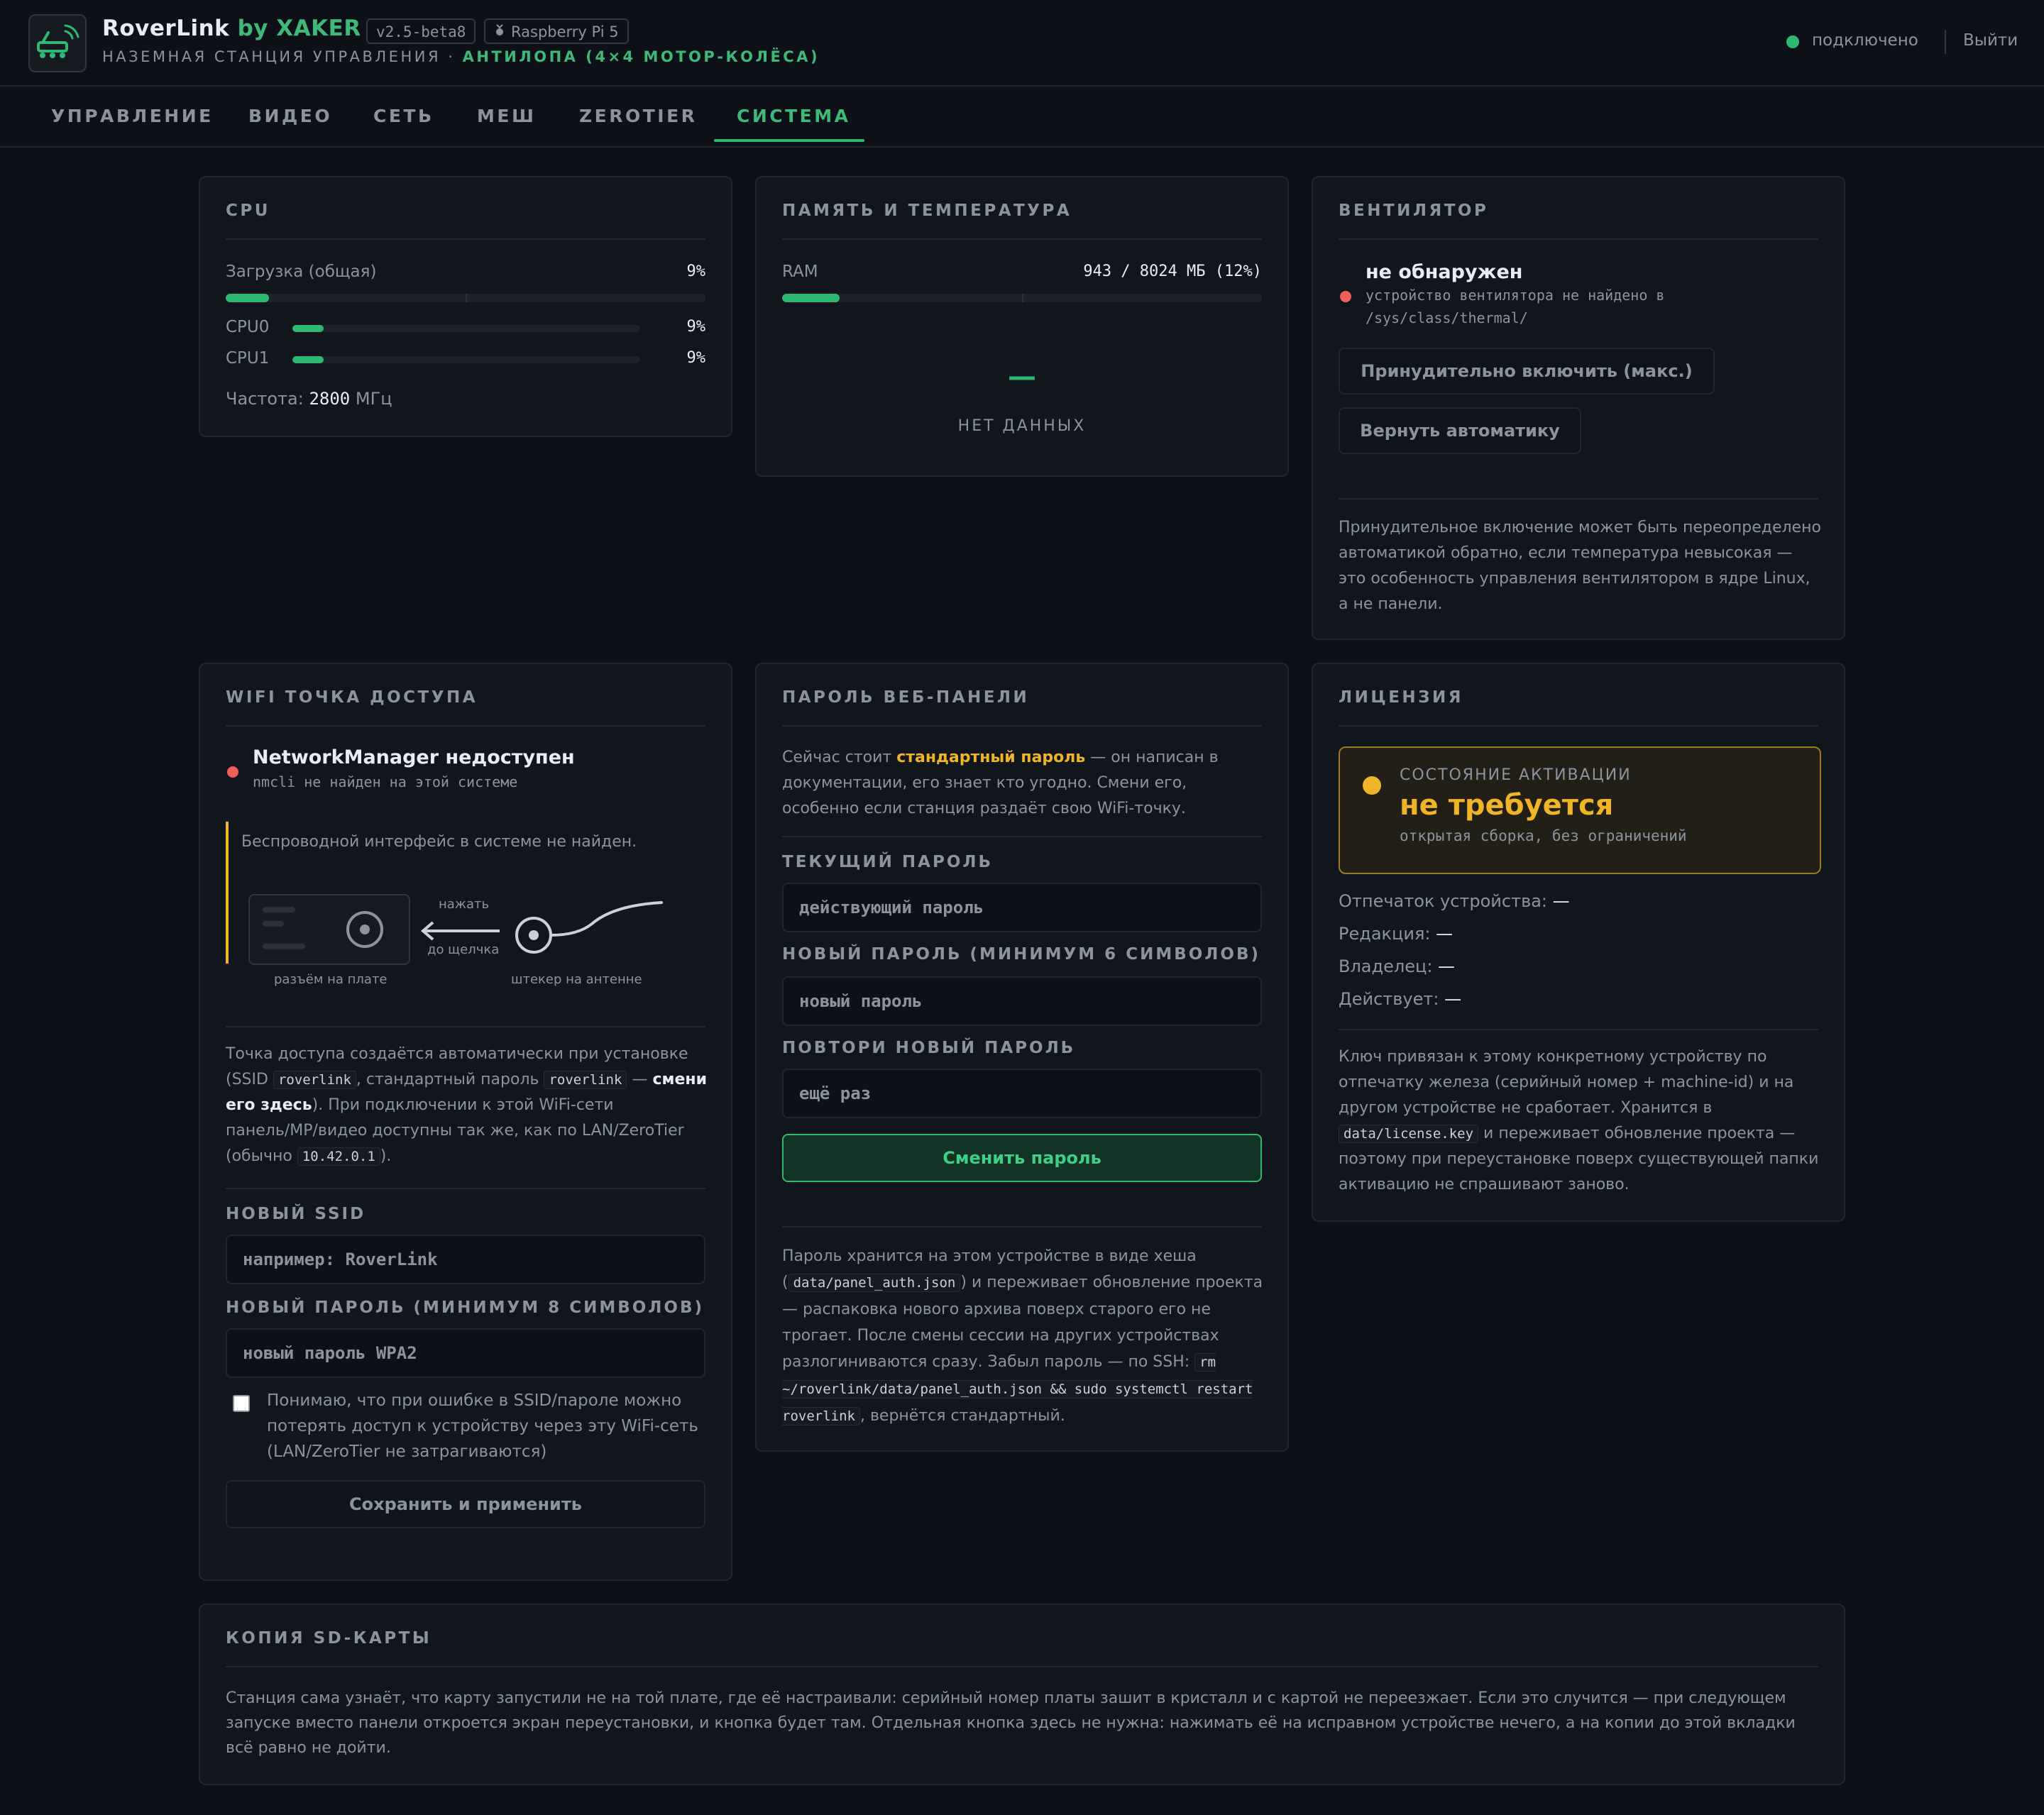  I want to click on wifi-password-input, so click(465, 1353).